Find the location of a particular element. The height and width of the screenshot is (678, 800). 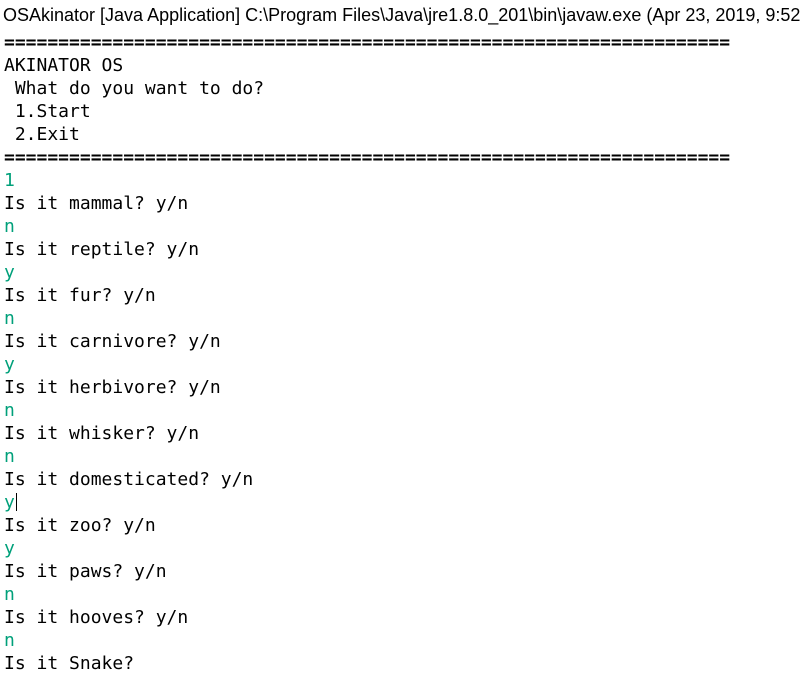

output-line: Is it reptile? y/n is located at coordinates (102, 249).